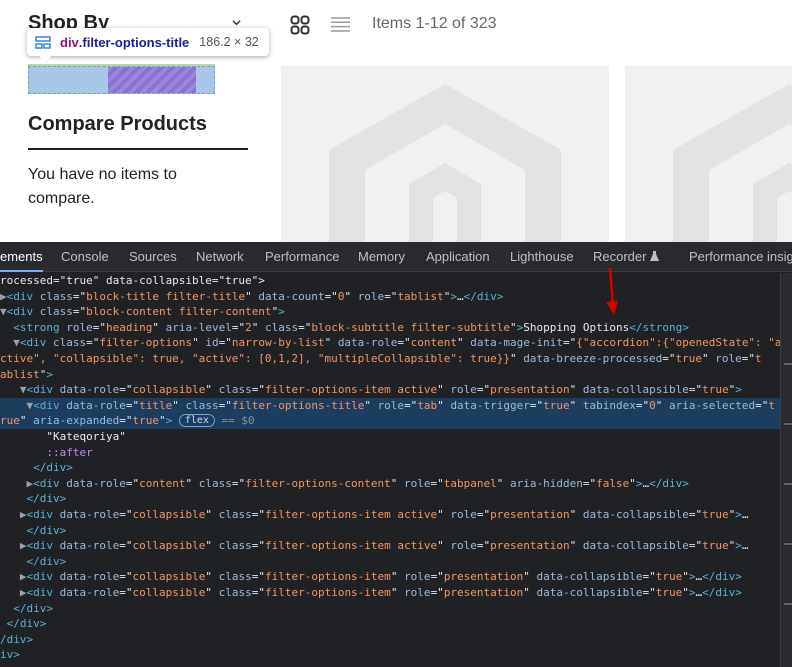 This screenshot has width=792, height=667. What do you see at coordinates (63, 436) in the screenshot?
I see `dom-tree-token: "Kateqoriya"` at bounding box center [63, 436].